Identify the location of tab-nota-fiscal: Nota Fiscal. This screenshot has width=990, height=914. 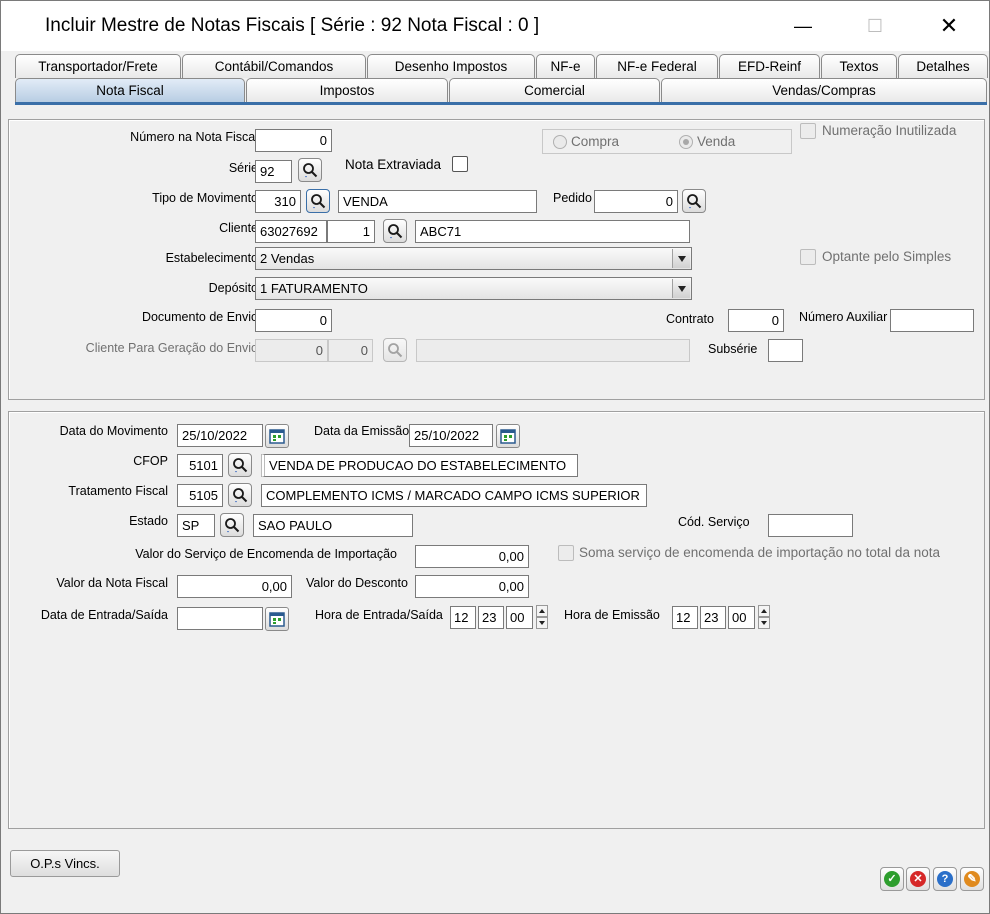
(130, 90).